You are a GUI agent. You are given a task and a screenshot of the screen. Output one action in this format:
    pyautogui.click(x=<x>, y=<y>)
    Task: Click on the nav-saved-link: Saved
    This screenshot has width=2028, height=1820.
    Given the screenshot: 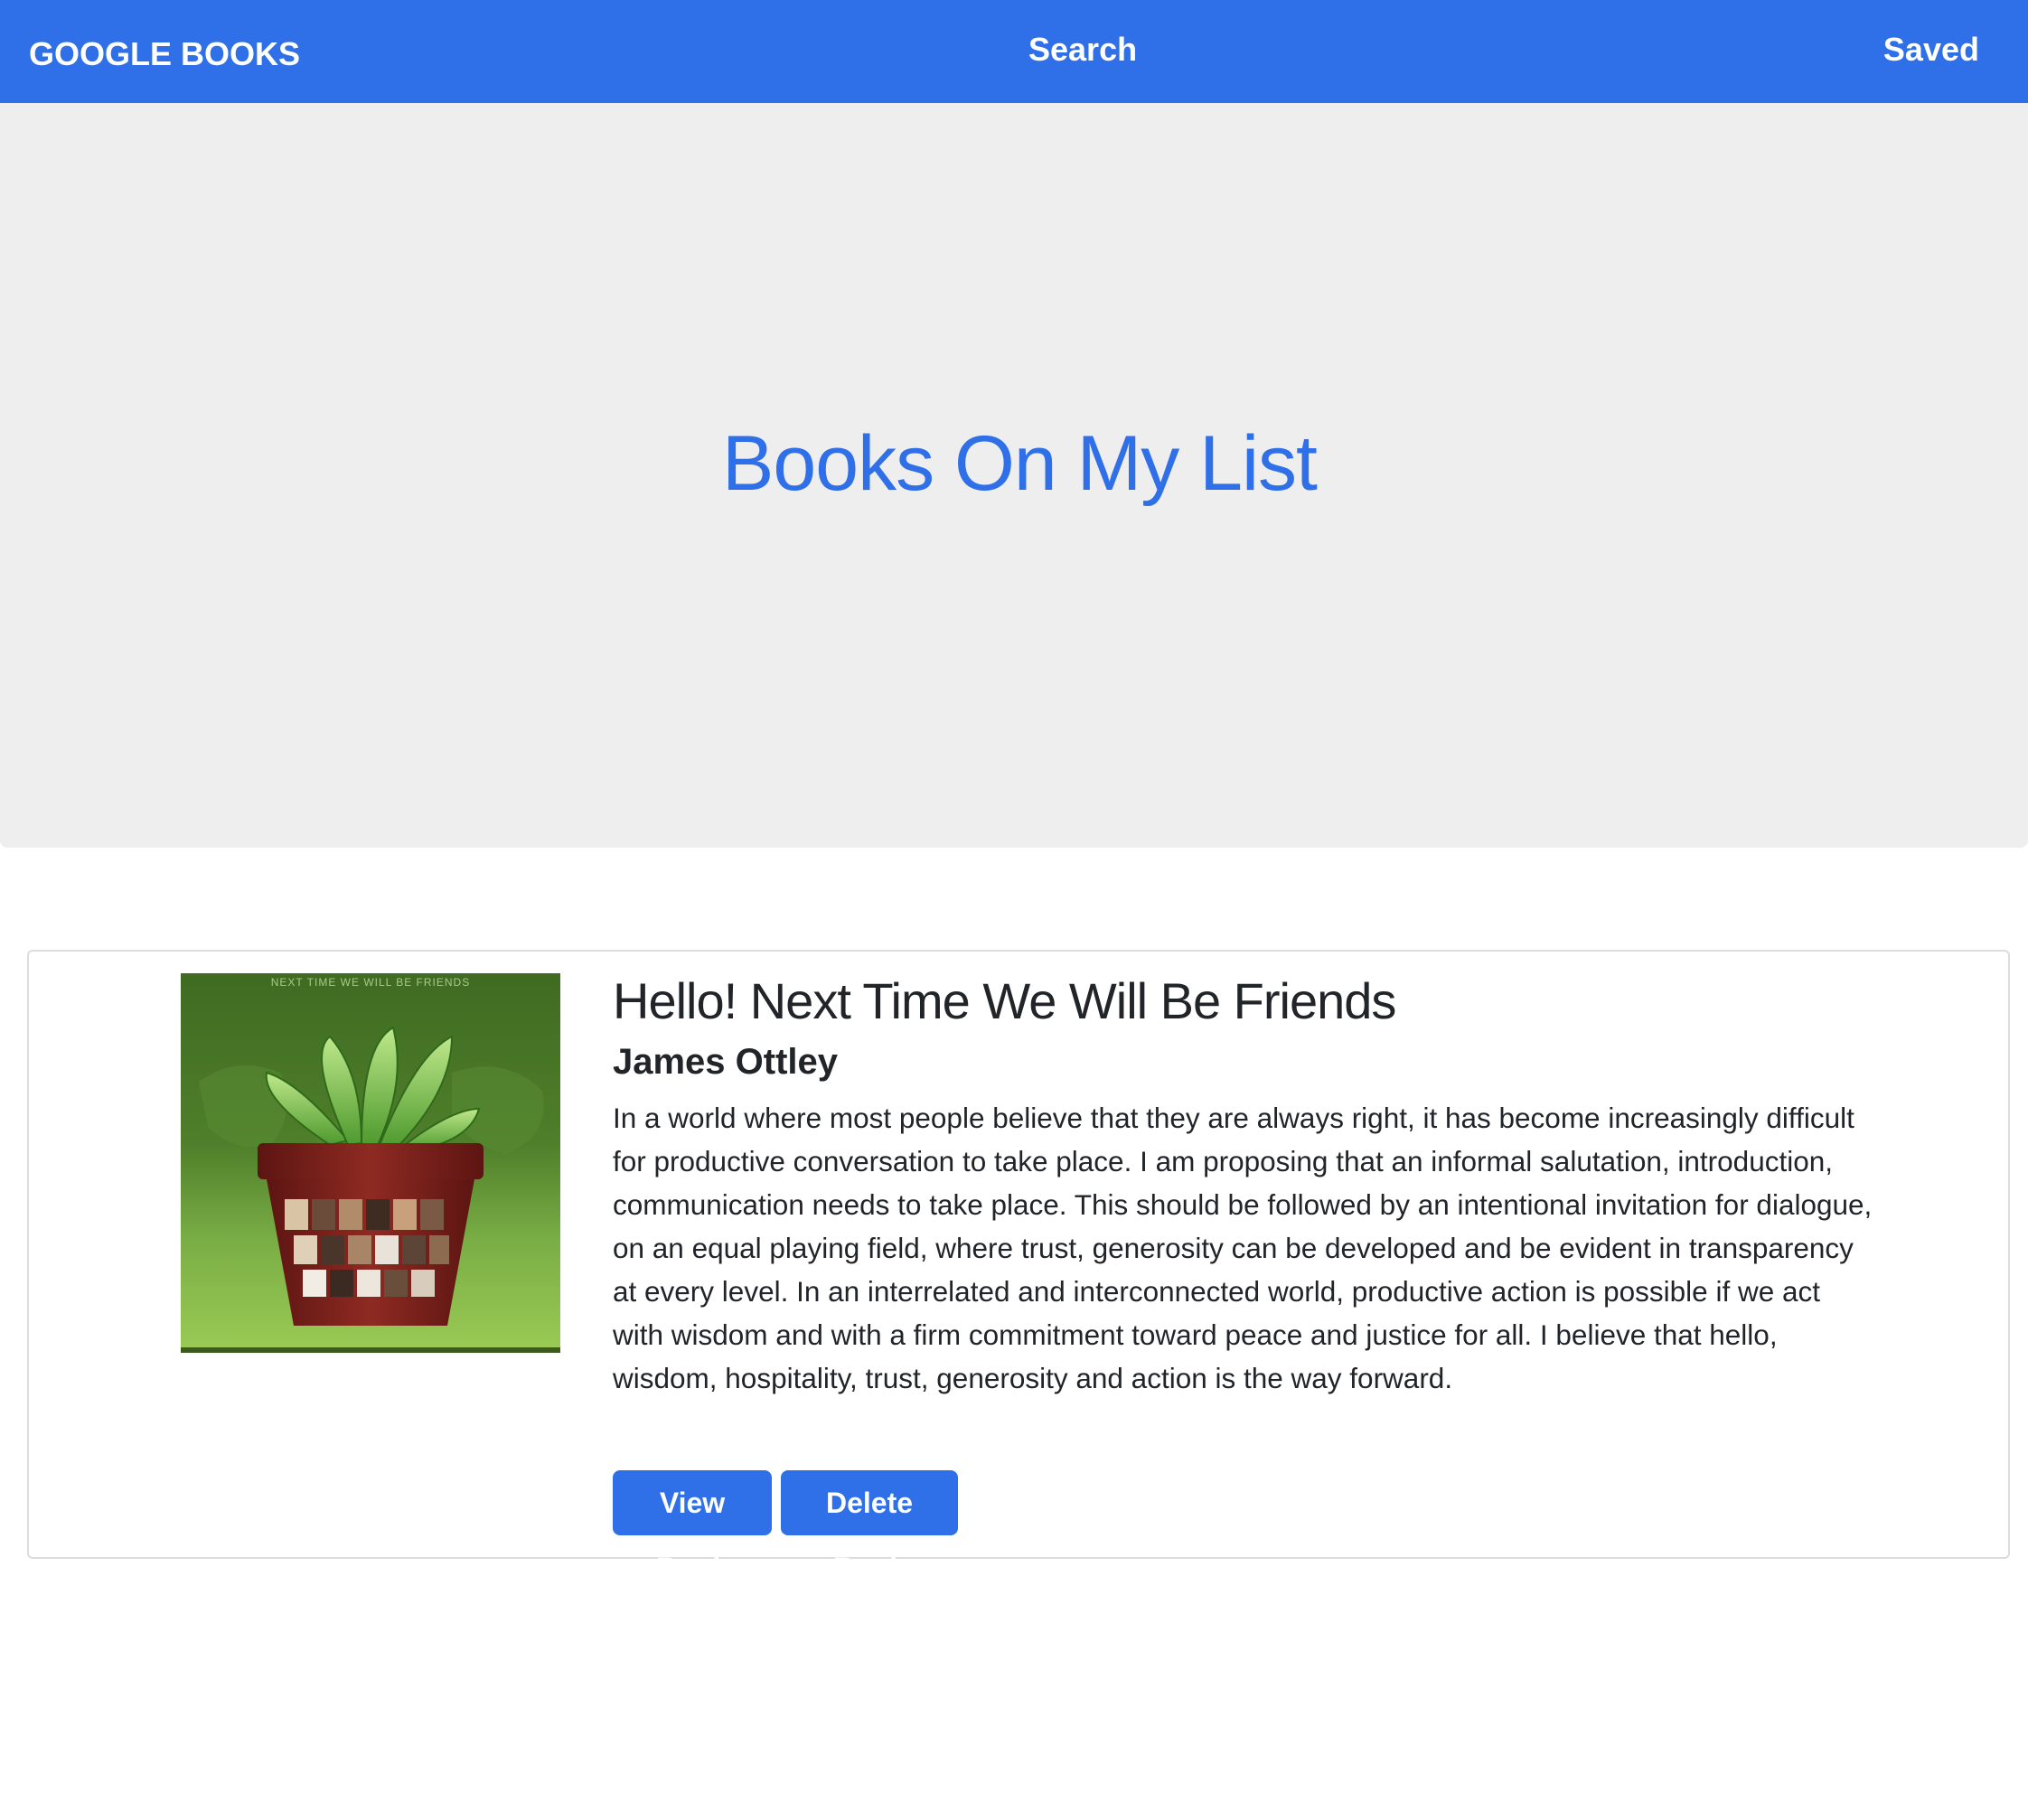 What is the action you would take?
    pyautogui.click(x=1931, y=51)
    